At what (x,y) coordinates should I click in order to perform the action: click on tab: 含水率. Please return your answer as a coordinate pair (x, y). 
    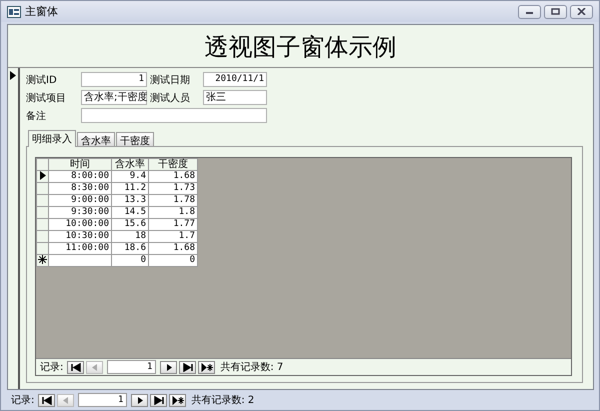
    Looking at the image, I should click on (96, 139).